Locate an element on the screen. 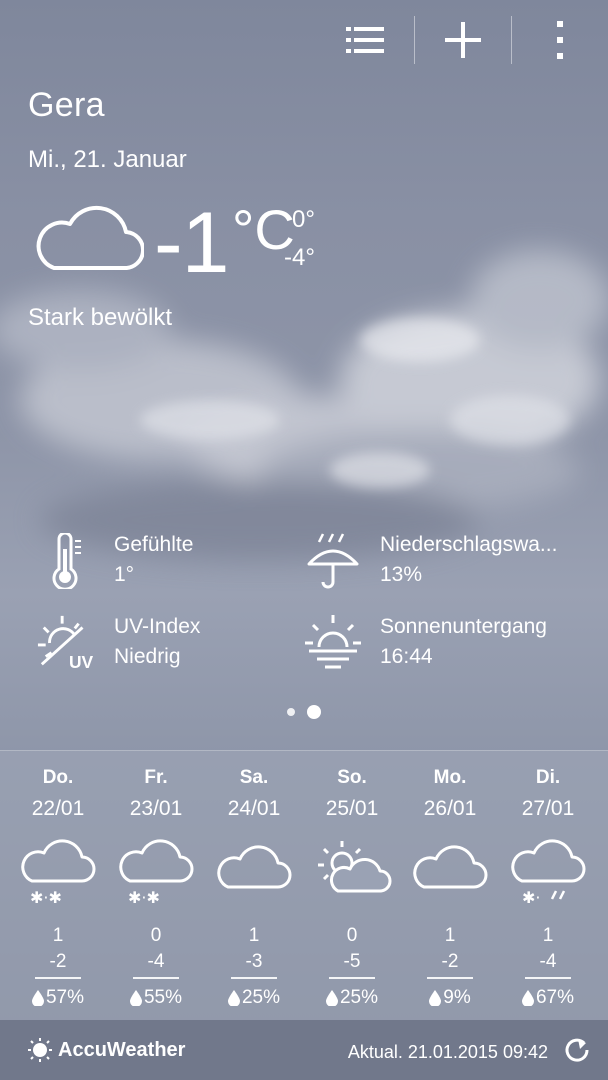 The image size is (608, 1080). forecast-precipitation: 67% is located at coordinates (548, 998).